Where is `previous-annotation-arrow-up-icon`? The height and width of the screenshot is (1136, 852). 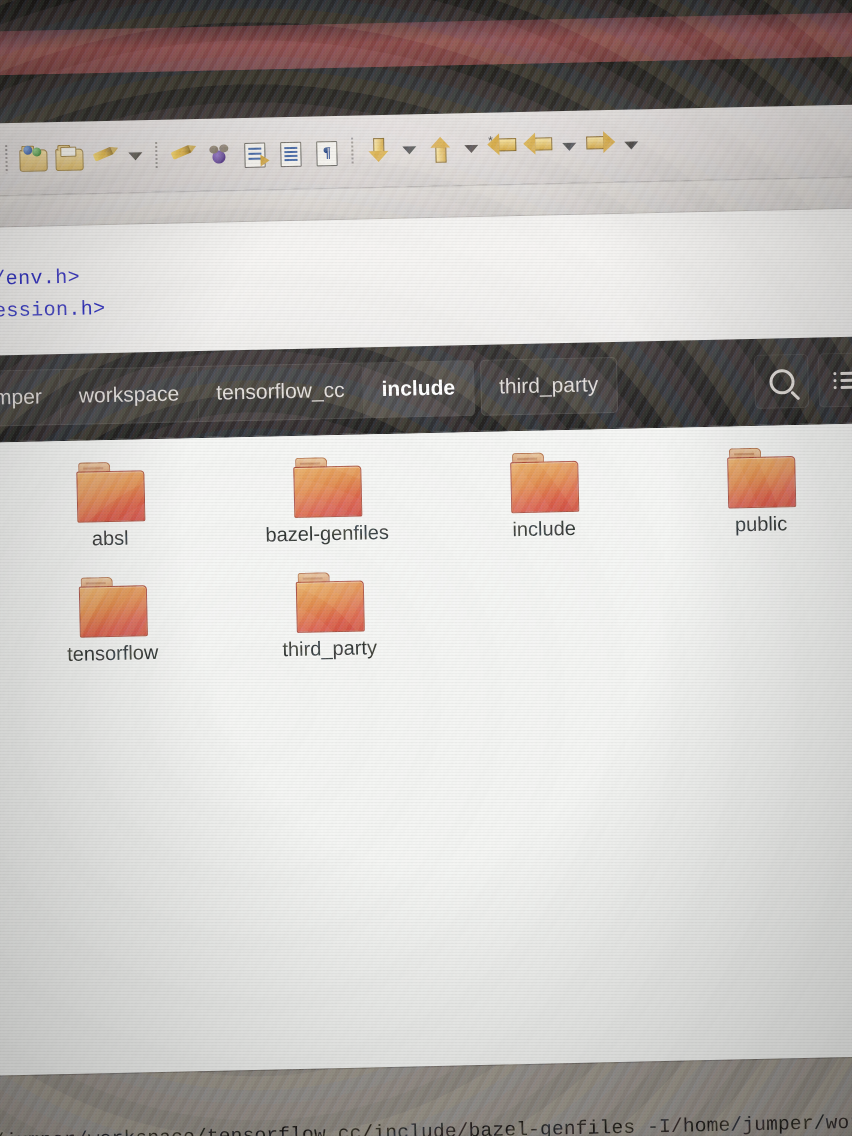
previous-annotation-arrow-up-icon is located at coordinates (440, 149).